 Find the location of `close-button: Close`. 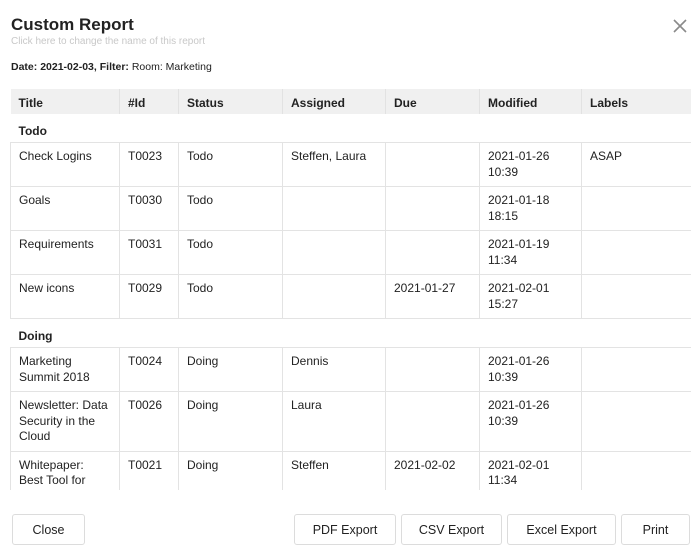

close-button: Close is located at coordinates (48, 529).